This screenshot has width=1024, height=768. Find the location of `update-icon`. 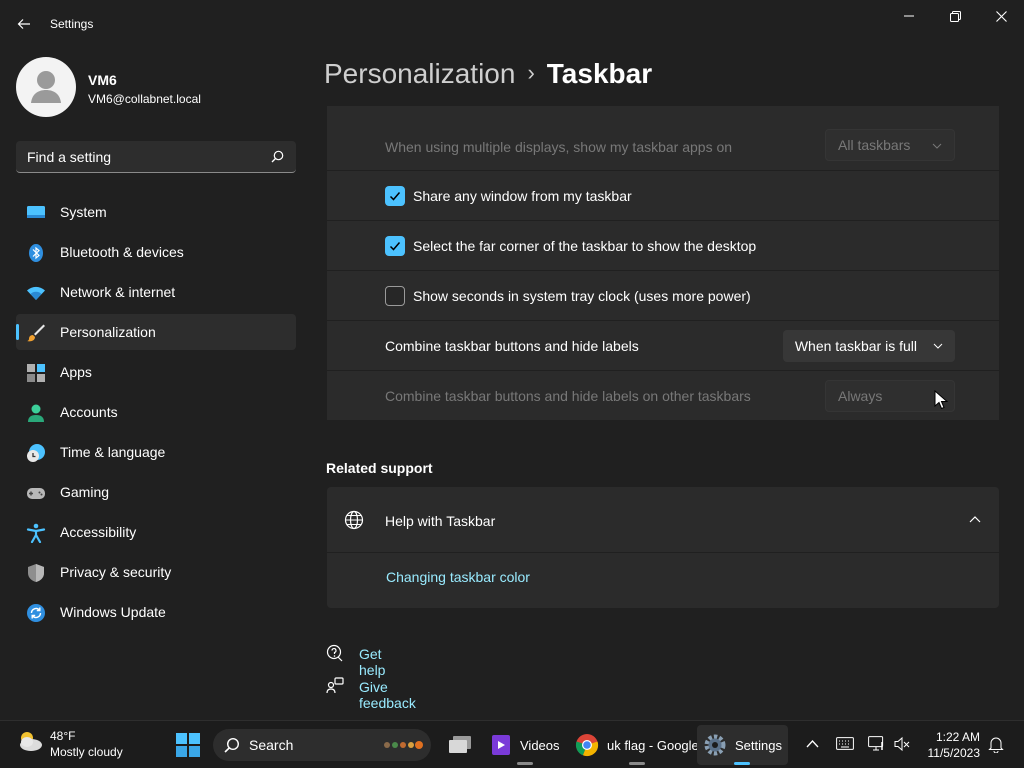

update-icon is located at coordinates (36, 613).